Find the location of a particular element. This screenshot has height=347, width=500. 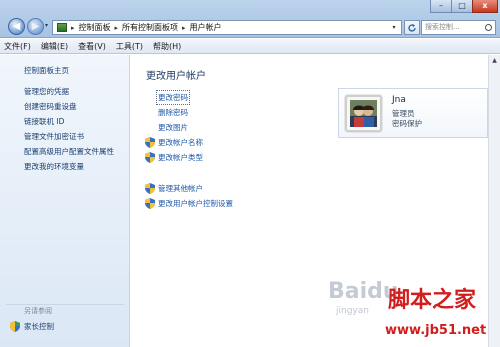

breadcrumb-user-accounts: 用户帐户 is located at coordinates (206, 27).